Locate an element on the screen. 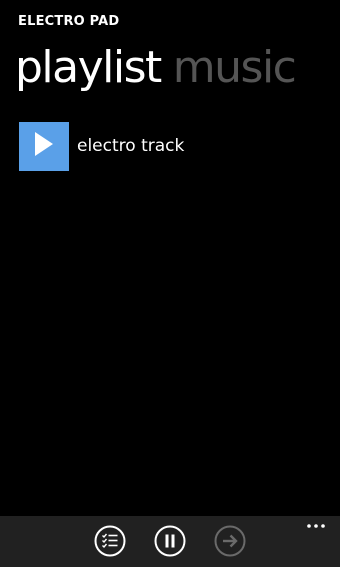 The height and width of the screenshot is (567, 340). next-button is located at coordinates (230, 541).